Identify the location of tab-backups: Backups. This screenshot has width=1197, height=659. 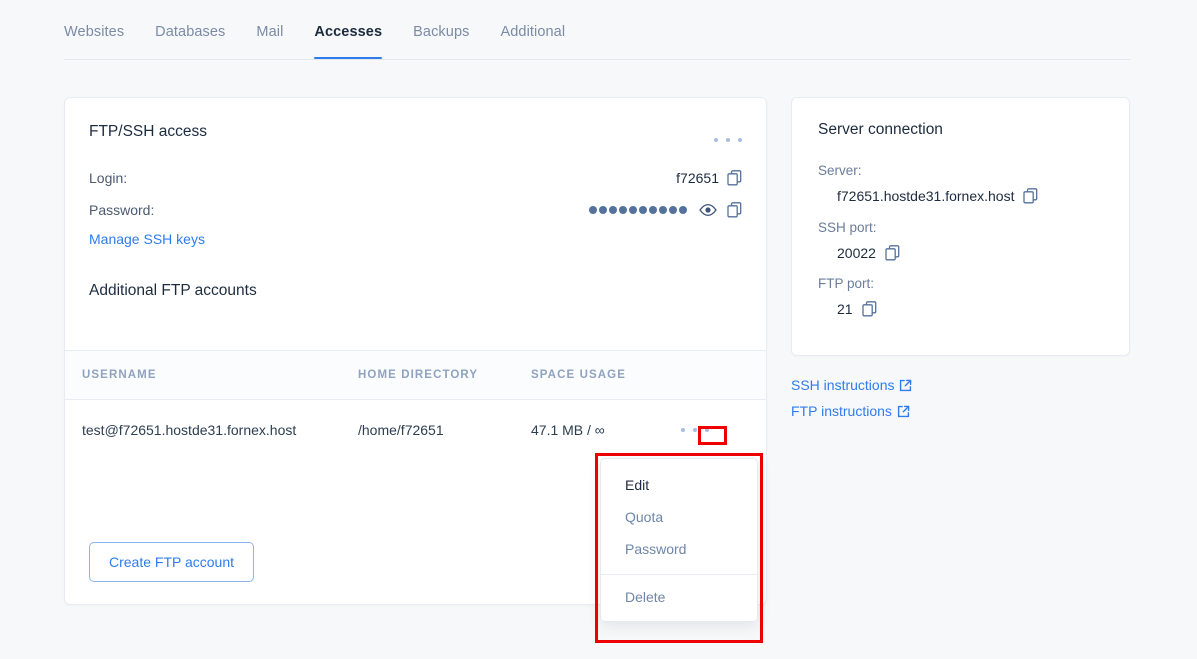
(441, 29).